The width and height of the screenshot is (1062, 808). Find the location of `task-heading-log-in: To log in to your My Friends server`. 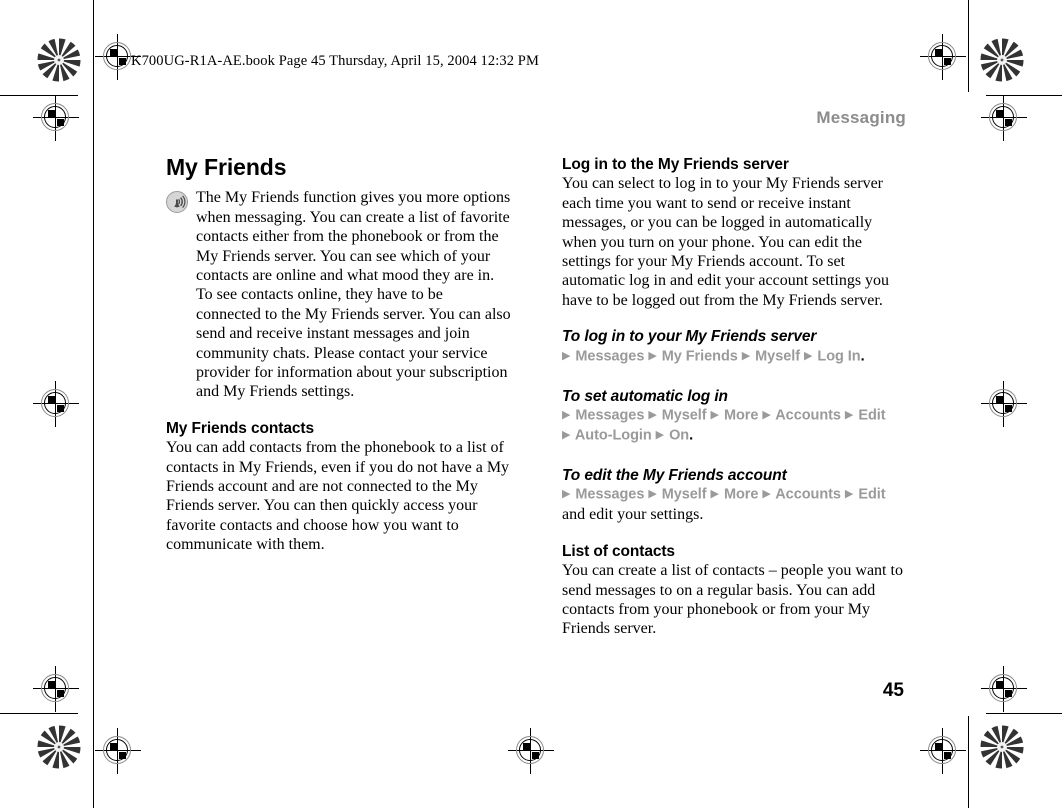

task-heading-log-in: To log in to your My Friends server is located at coordinates (689, 337).